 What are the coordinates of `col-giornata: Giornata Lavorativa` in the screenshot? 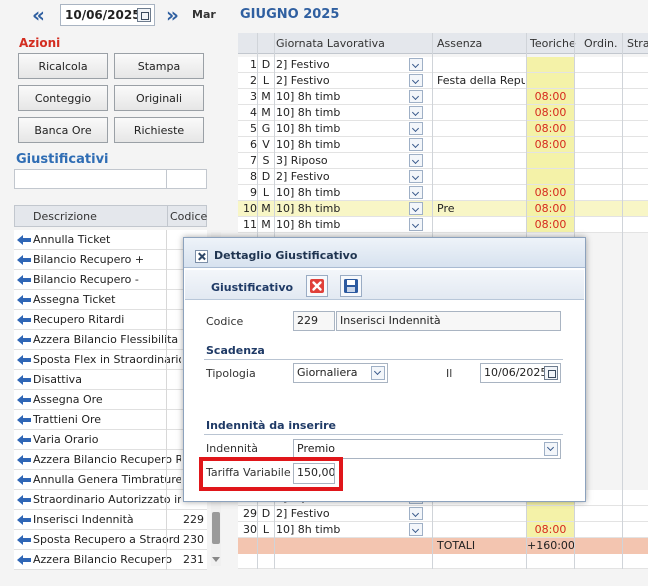 It's located at (330, 43).